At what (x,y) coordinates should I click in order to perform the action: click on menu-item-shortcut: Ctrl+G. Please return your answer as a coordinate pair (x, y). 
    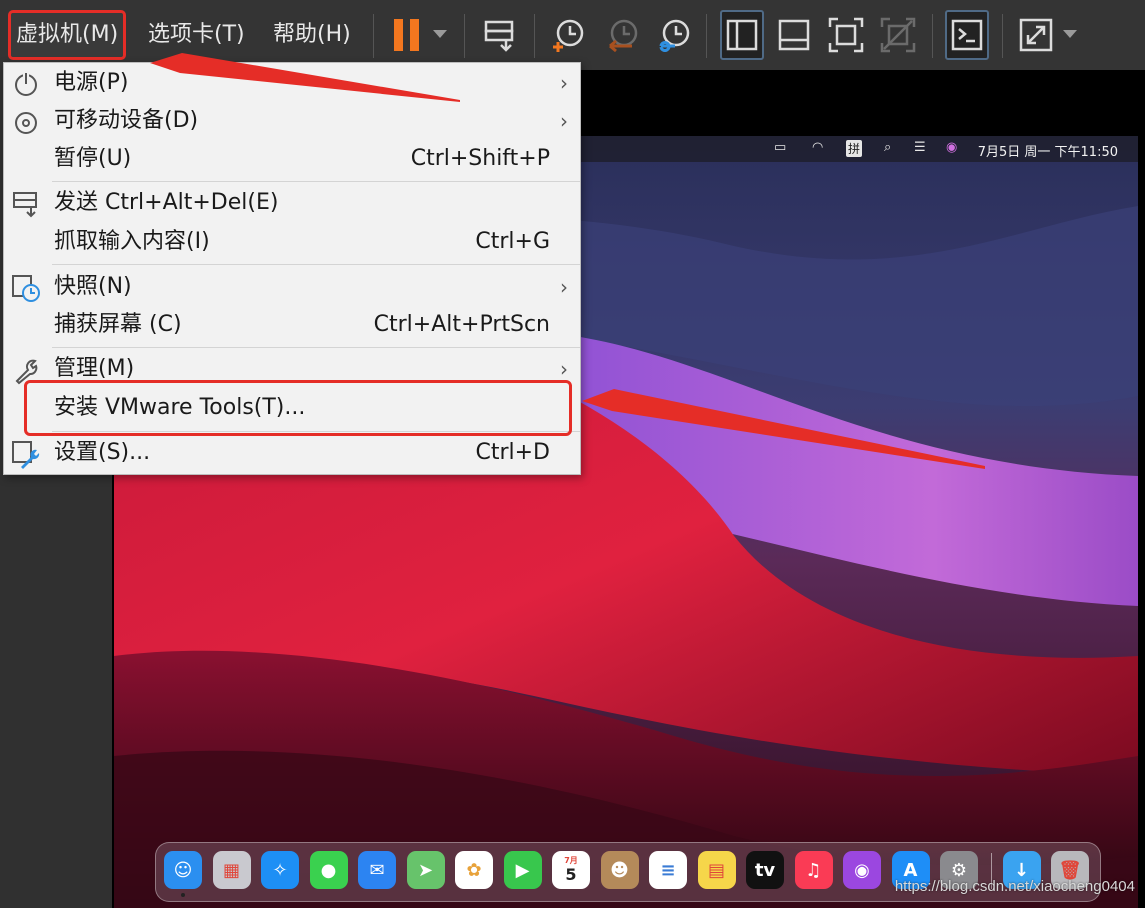
    Looking at the image, I should click on (512, 241).